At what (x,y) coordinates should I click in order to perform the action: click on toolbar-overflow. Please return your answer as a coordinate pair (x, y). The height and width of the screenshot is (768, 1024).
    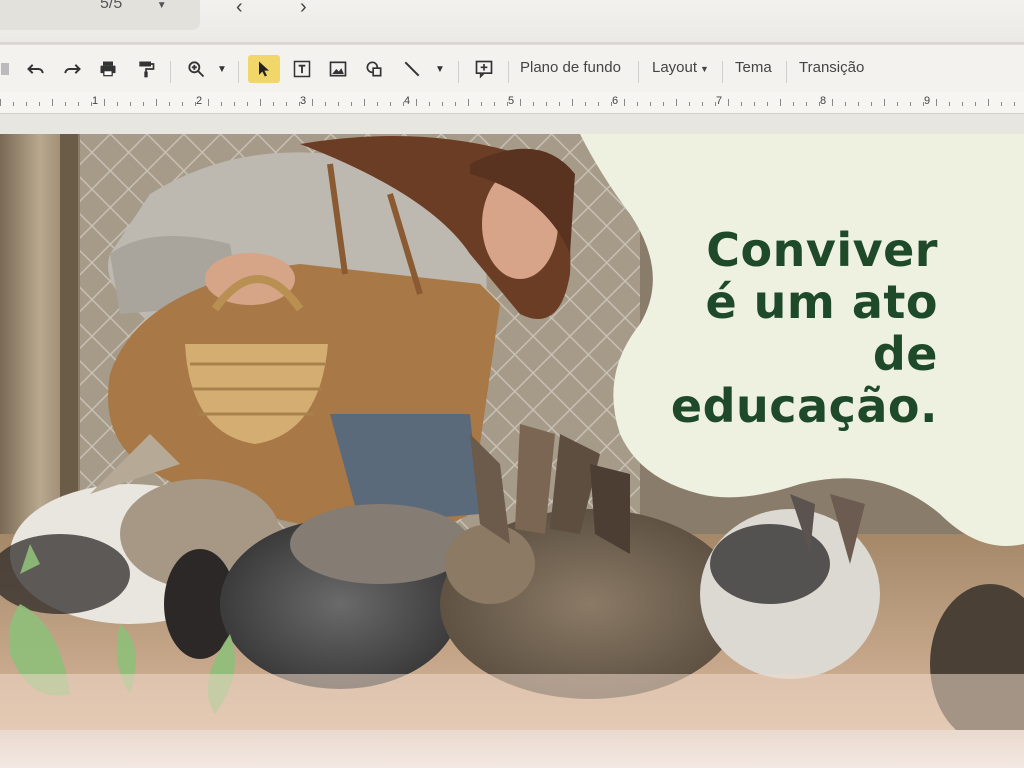
    Looking at the image, I should click on (6, 69).